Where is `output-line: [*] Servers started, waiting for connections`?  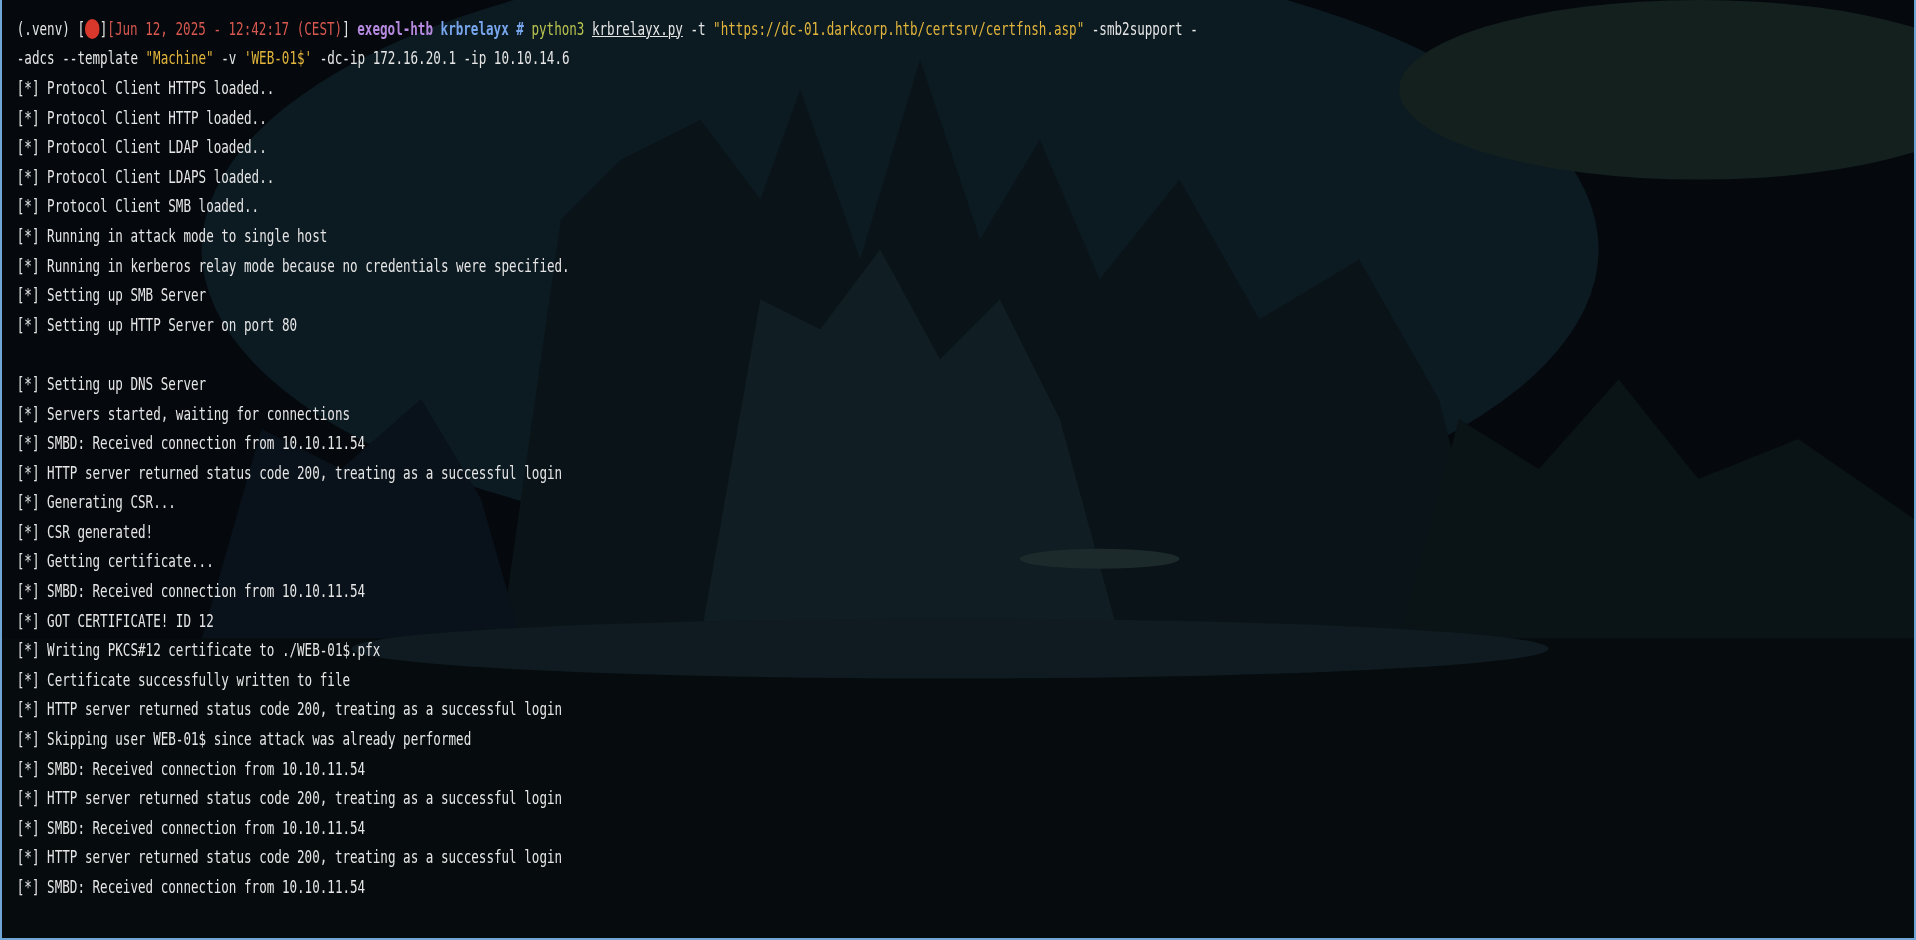
output-line: [*] Servers started, waiting for connections is located at coordinates (183, 413).